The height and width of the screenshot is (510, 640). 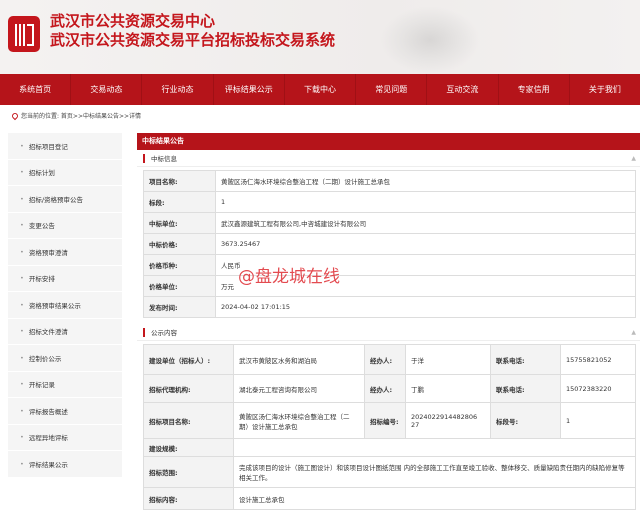 I want to click on value: 武汉市黄陂区水务和湖泊局, so click(x=299, y=359).